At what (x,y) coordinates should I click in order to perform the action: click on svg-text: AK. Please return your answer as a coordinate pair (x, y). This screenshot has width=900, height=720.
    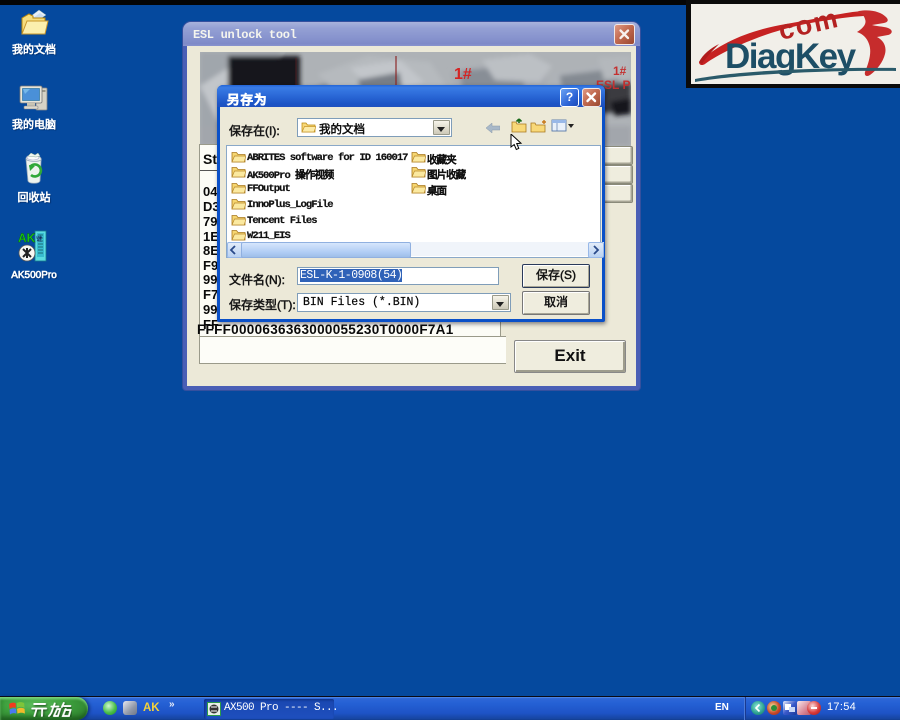
    Looking at the image, I should click on (27, 238).